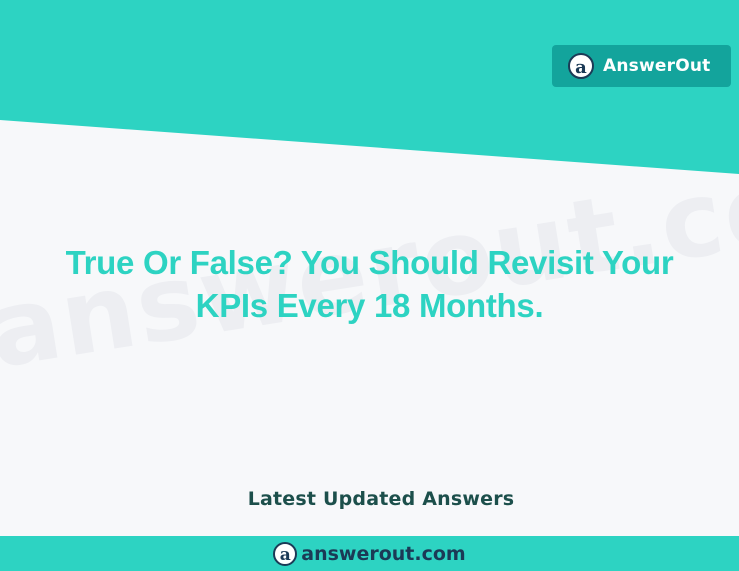  Describe the element at coordinates (381, 499) in the screenshot. I see `latest-answers-label: Latest Updated Answers` at that location.